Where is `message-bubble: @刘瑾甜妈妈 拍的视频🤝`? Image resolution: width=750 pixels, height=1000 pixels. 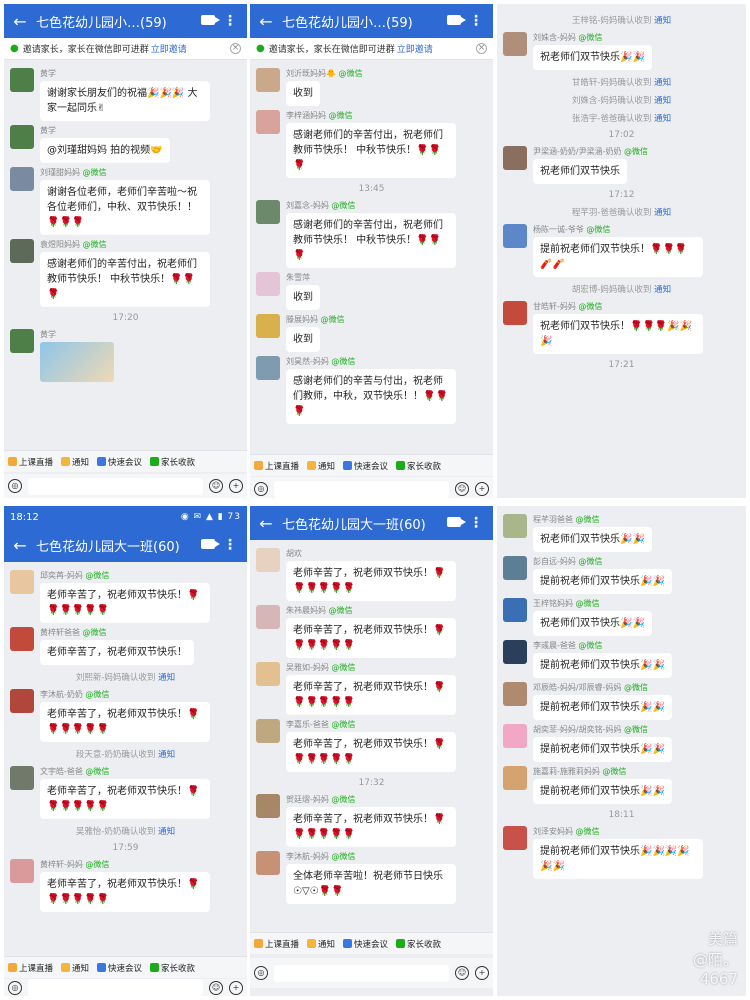
message-bubble: @刘瑾甜妈妈 拍的视频🤝 is located at coordinates (105, 150).